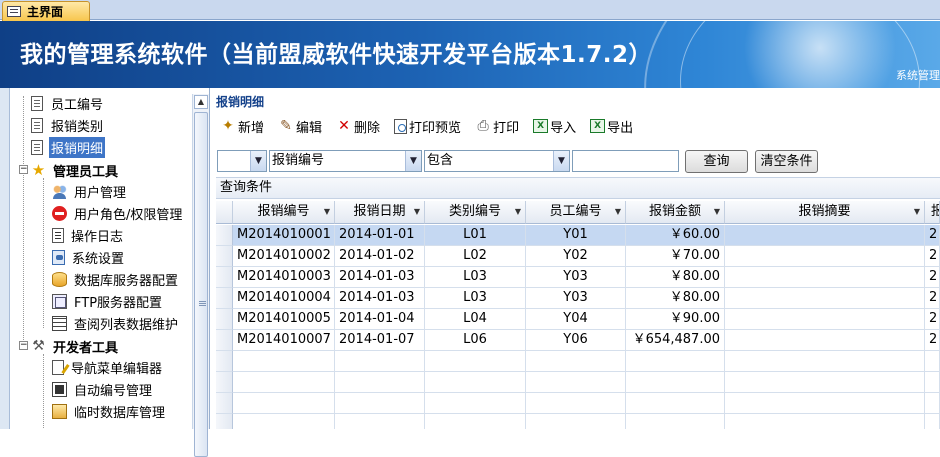 Image resolution: width=940 pixels, height=457 pixels. I want to click on table-cell: ￥60.00, so click(675, 235).